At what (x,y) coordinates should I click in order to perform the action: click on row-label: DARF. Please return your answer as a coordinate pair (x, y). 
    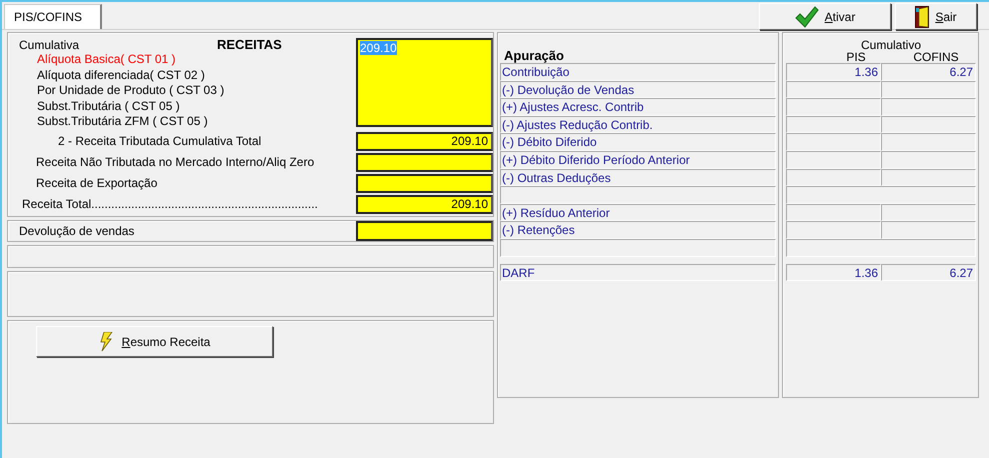
    Looking at the image, I should click on (638, 273).